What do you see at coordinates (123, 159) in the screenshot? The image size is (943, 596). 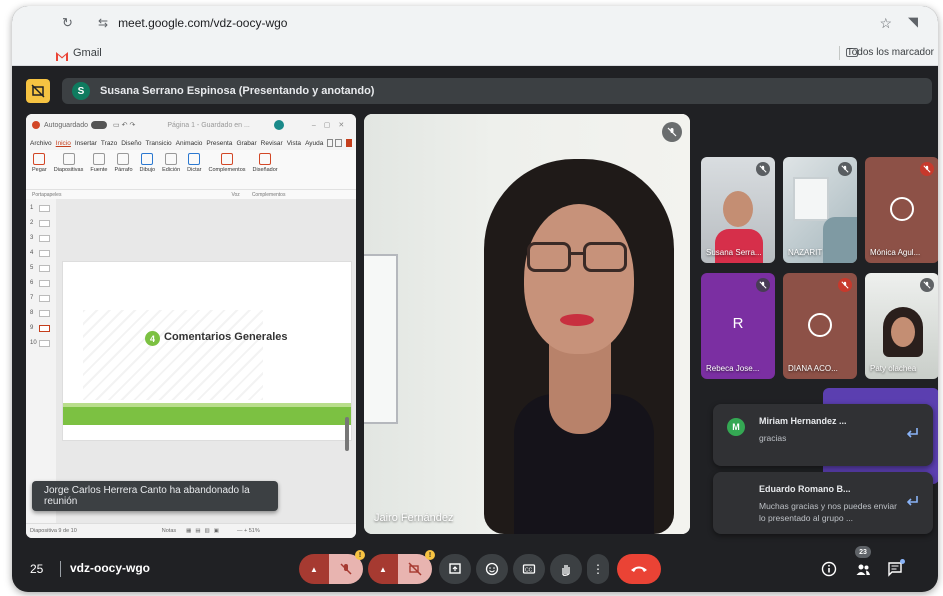 I see `paragraph-icon` at bounding box center [123, 159].